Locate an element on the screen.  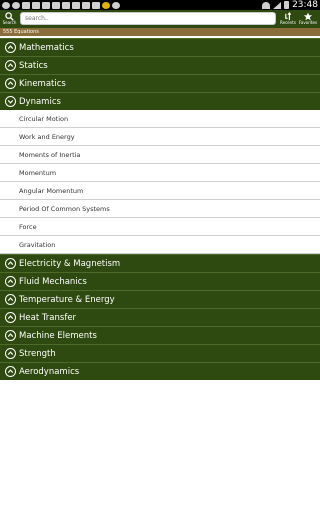
topic-label: Period Of Common Systems is located at coordinates (64, 209).